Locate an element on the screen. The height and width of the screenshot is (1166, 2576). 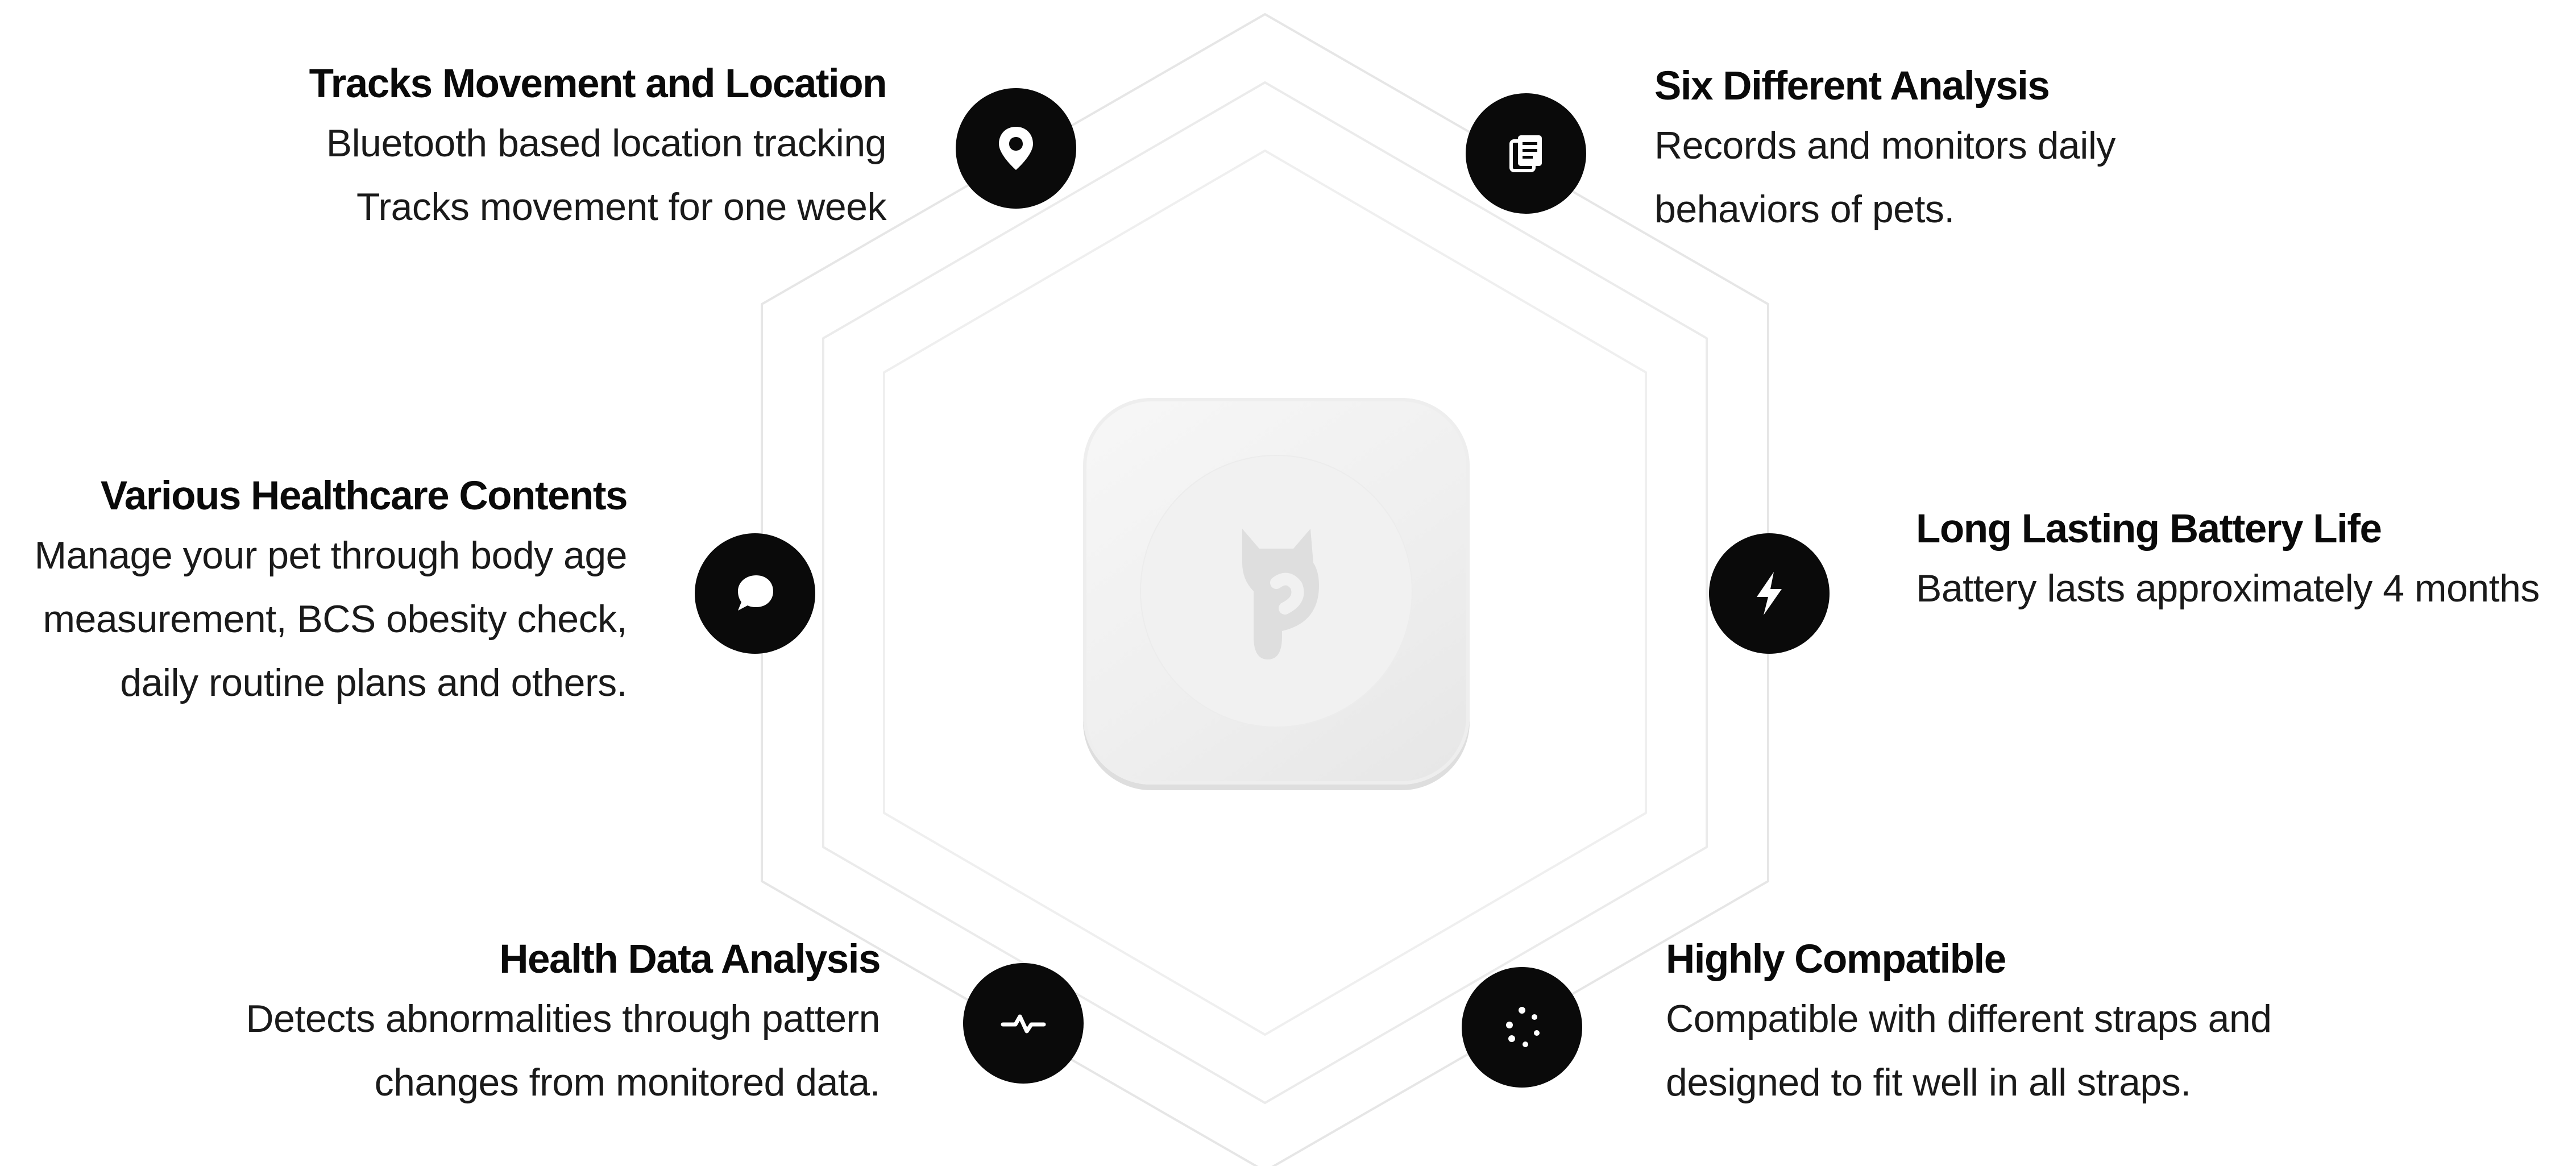
pulse-icon is located at coordinates (1024, 1023).